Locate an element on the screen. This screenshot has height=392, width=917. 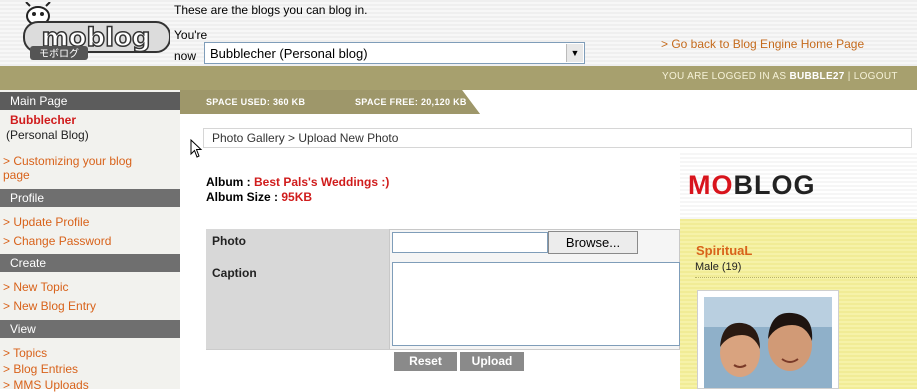
blog-select-dropdown: Bubblecher (Personal blog) ▼ is located at coordinates (394, 53).